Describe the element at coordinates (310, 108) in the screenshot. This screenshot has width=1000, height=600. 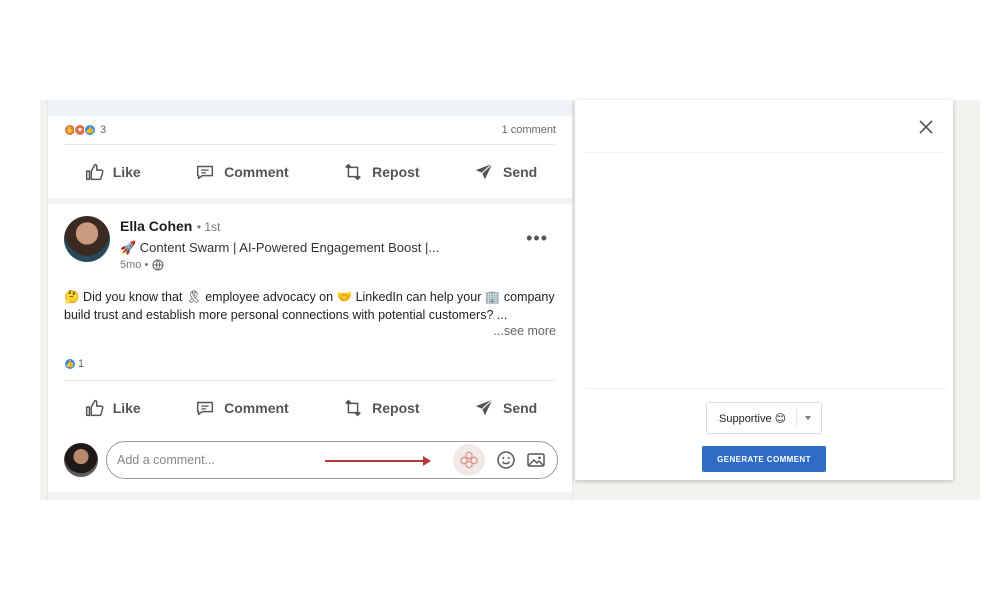
I see `previous-post-bottom` at that location.